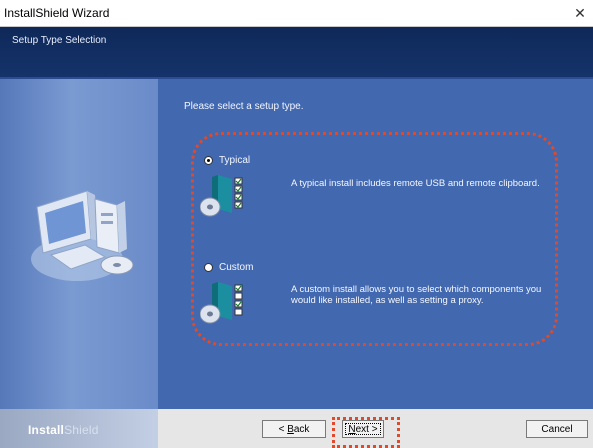  Describe the element at coordinates (296, 52) in the screenshot. I see `header-band: Setup Type Selection` at that location.